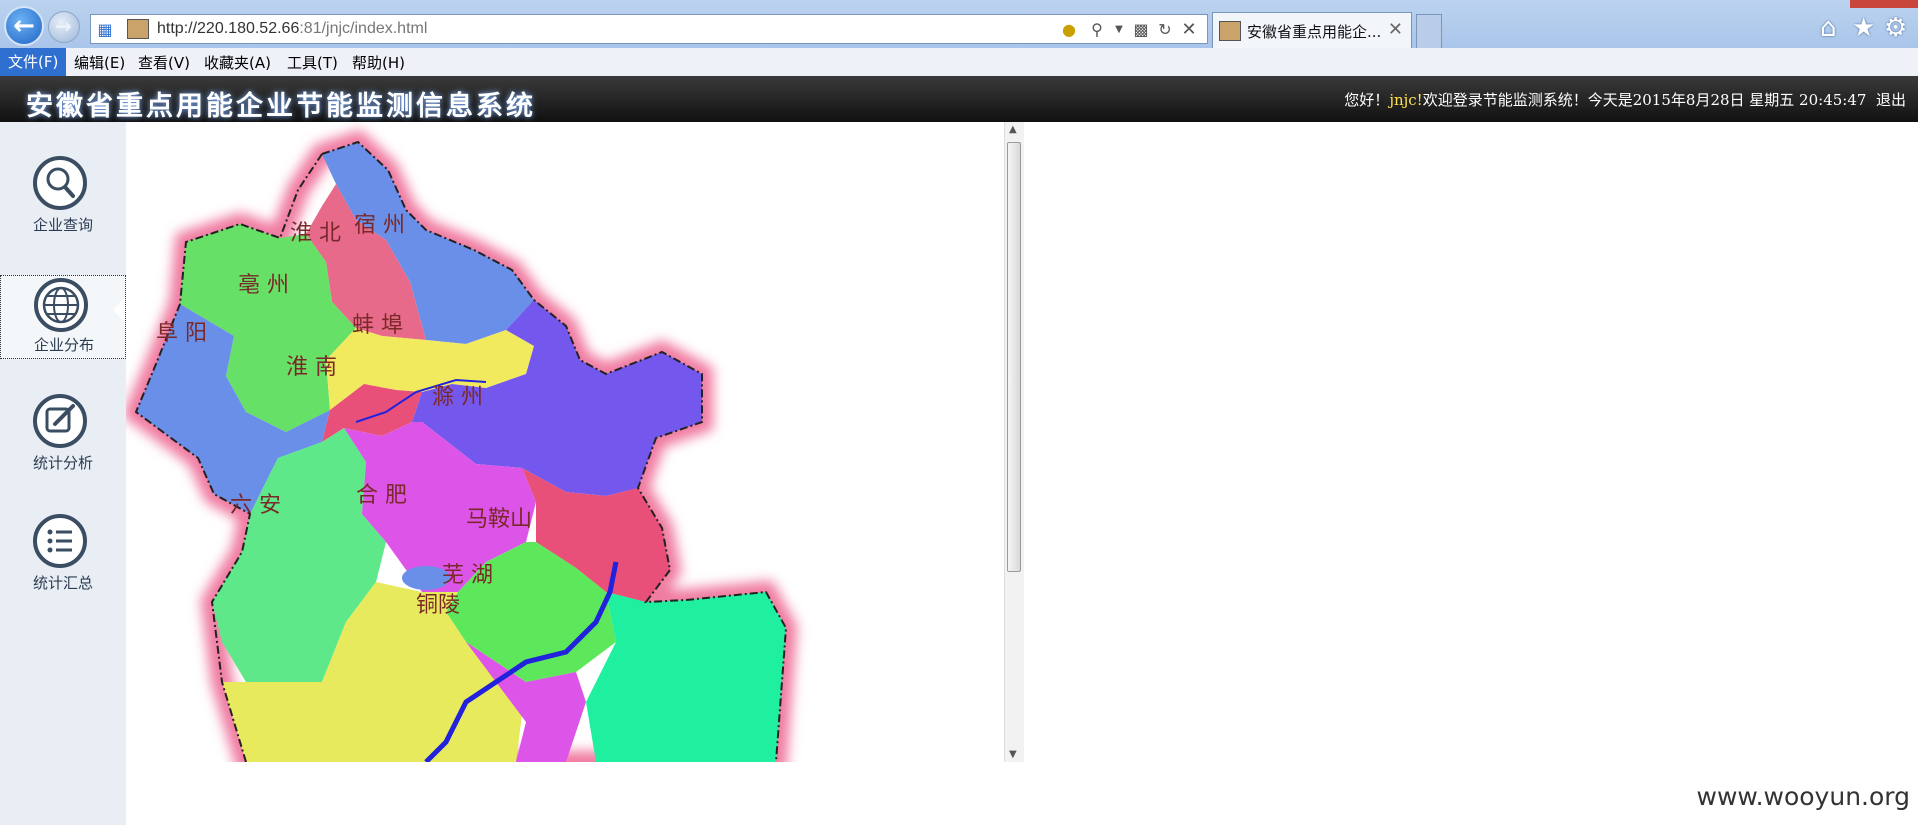  What do you see at coordinates (237, 62) in the screenshot?
I see `menu-favorites: 收藏夹(A)` at bounding box center [237, 62].